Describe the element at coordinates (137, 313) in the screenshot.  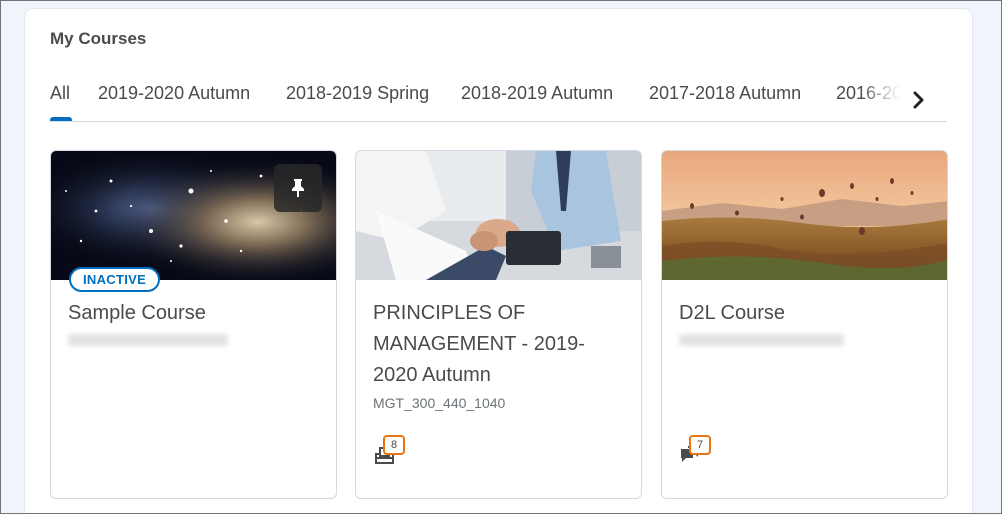
I see `course-name: Sample Course` at that location.